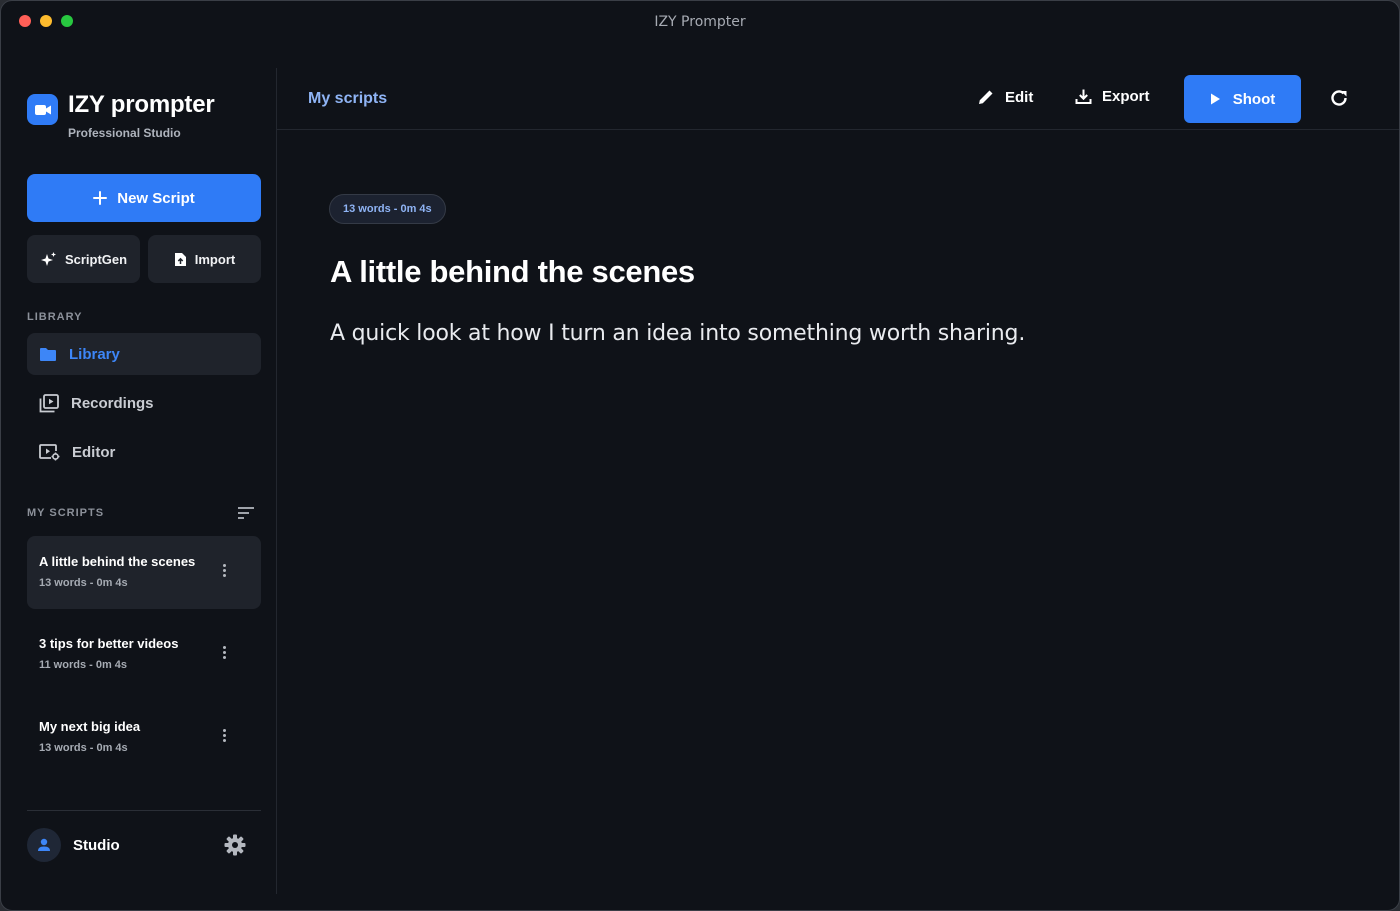 The image size is (1400, 911). What do you see at coordinates (387, 209) in the screenshot?
I see `word-count-badge: 13 words - 0m 4s` at bounding box center [387, 209].